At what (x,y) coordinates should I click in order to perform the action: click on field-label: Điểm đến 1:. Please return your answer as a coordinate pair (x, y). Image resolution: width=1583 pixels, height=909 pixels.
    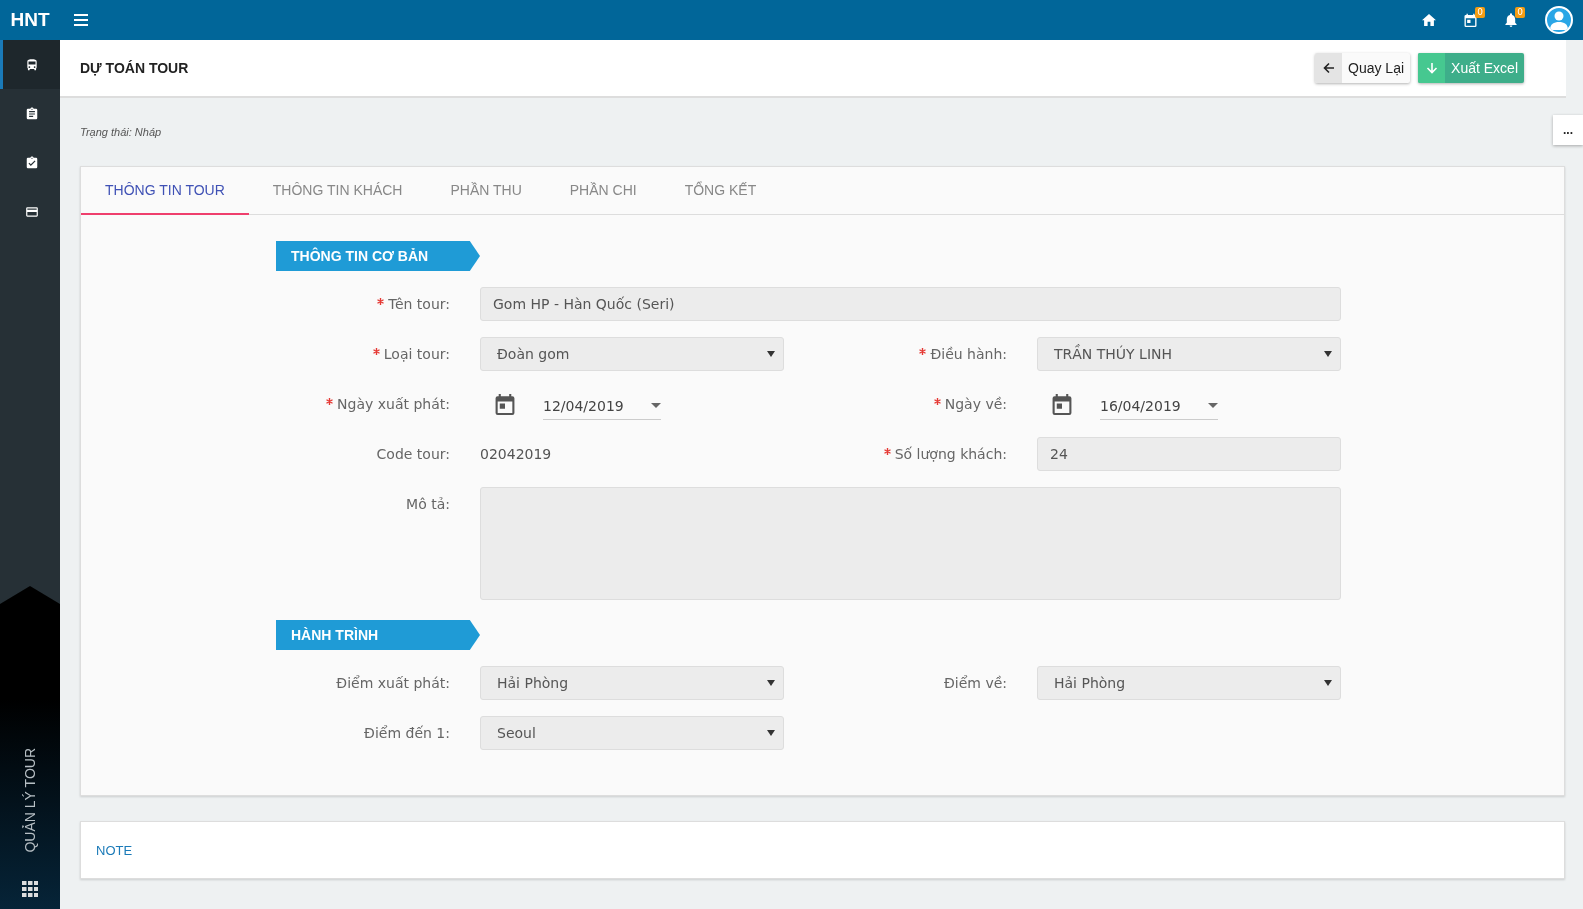
    Looking at the image, I should click on (407, 733).